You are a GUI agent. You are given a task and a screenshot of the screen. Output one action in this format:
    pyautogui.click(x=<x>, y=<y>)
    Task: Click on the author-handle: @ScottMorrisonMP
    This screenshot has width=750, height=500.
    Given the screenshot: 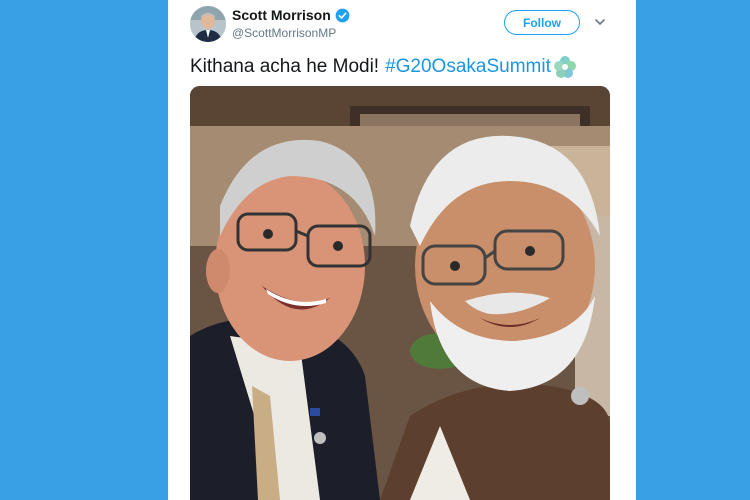 What is the action you would take?
    pyautogui.click(x=284, y=33)
    